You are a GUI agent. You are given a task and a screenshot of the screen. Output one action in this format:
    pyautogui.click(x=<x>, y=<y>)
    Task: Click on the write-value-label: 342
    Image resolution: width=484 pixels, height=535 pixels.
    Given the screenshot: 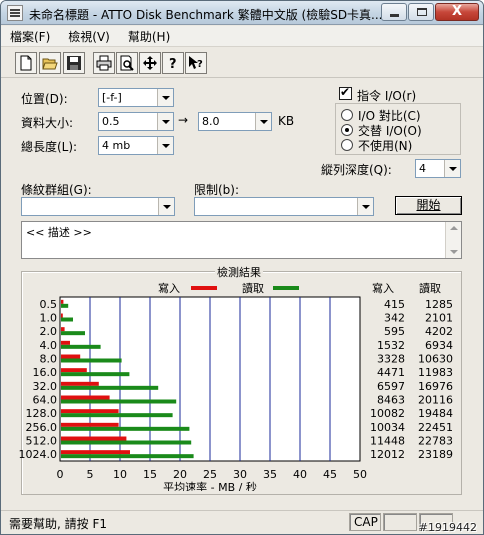 What is the action you would take?
    pyautogui.click(x=394, y=318)
    